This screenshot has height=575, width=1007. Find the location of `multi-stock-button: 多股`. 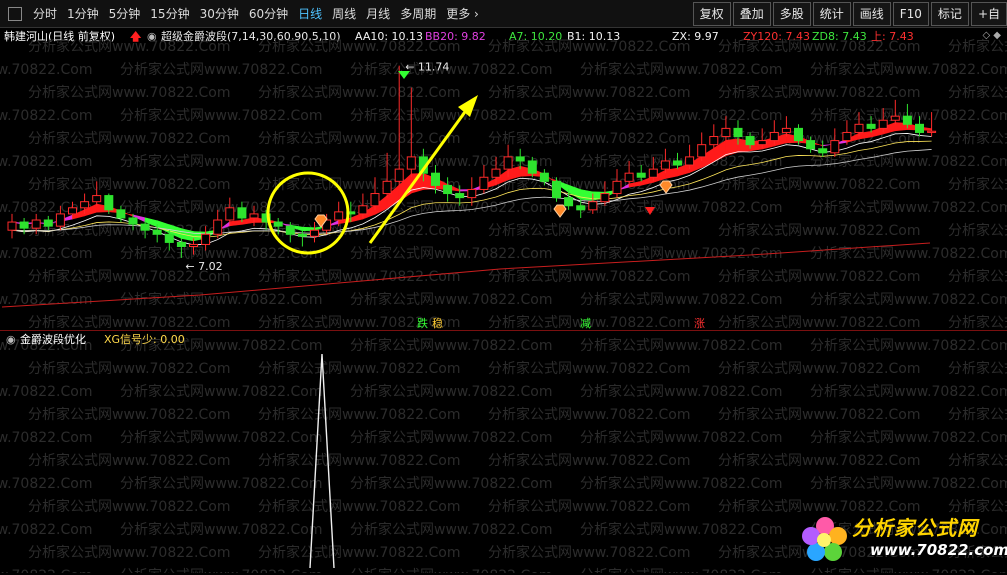

multi-stock-button: 多股 is located at coordinates (791, 14).